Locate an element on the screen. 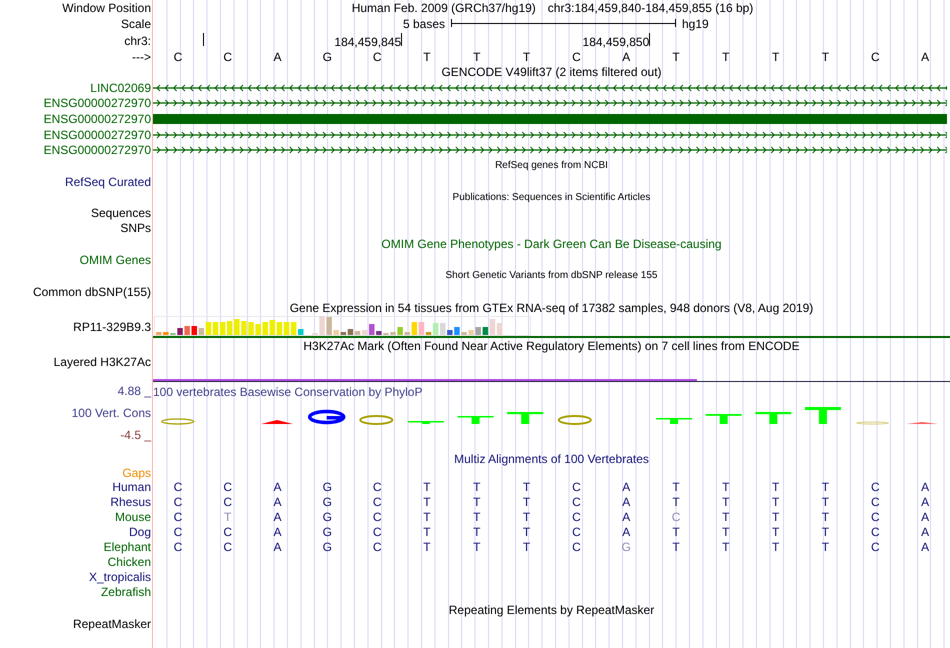 This screenshot has width=950, height=648. sequence-base: A is located at coordinates (278, 56).